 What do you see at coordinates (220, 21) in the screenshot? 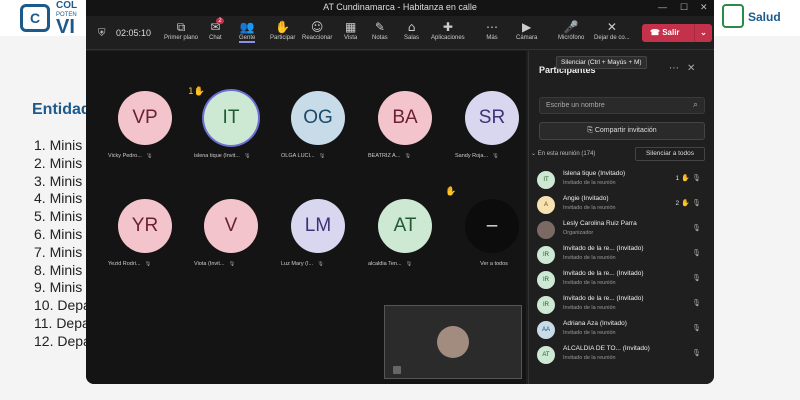
I see `unread-badge: 2` at bounding box center [220, 21].